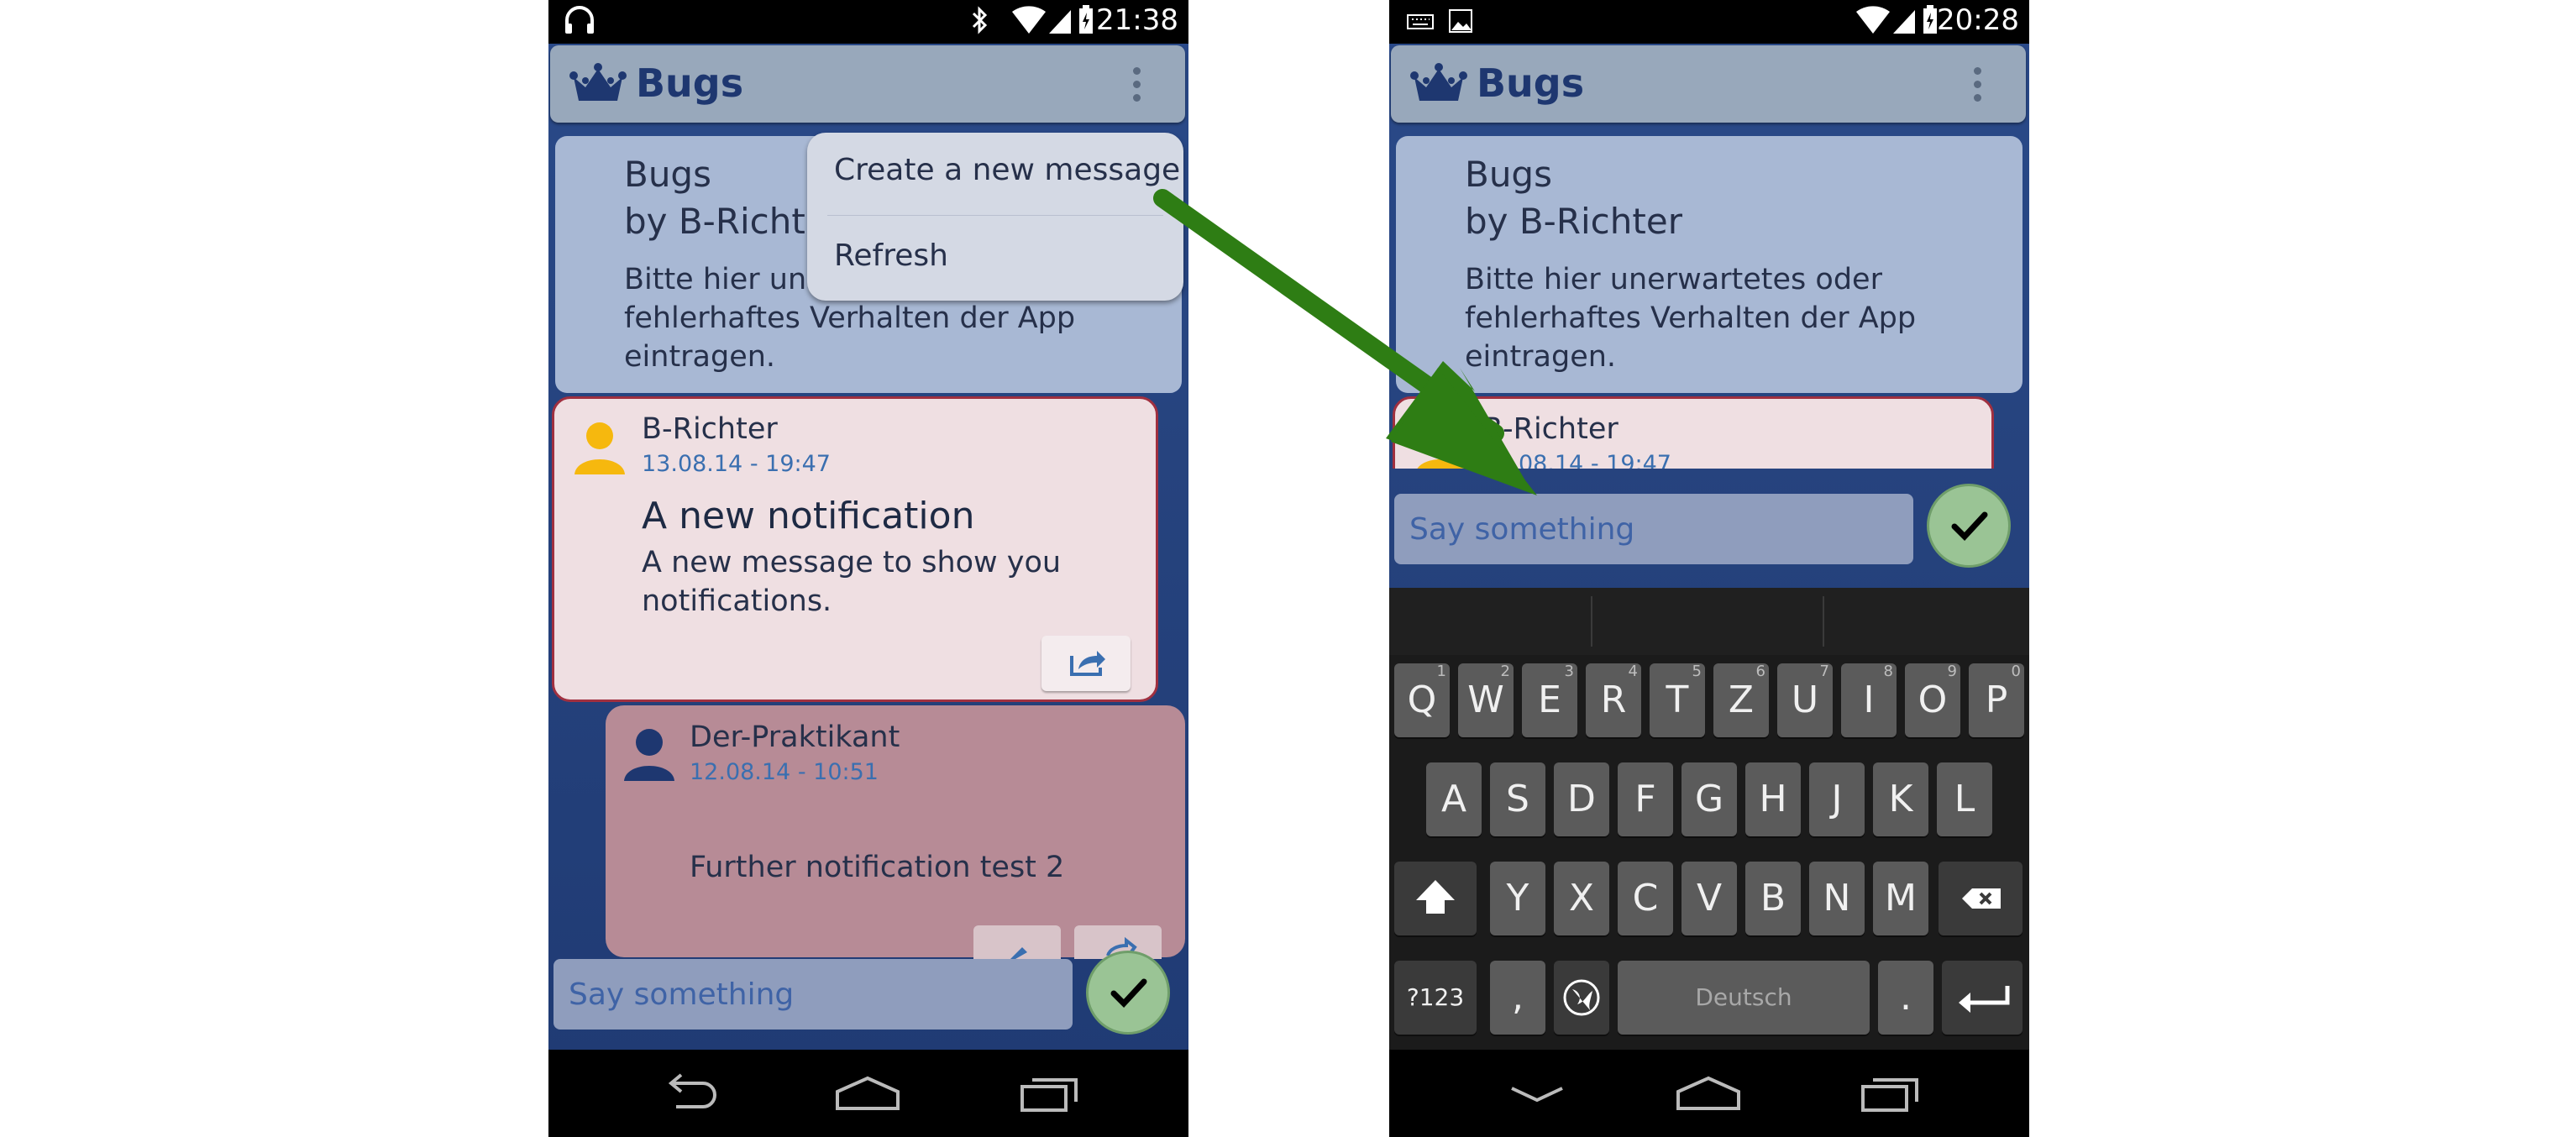 The image size is (2576, 1137). I want to click on space-key: Deutsch, so click(1744, 998).